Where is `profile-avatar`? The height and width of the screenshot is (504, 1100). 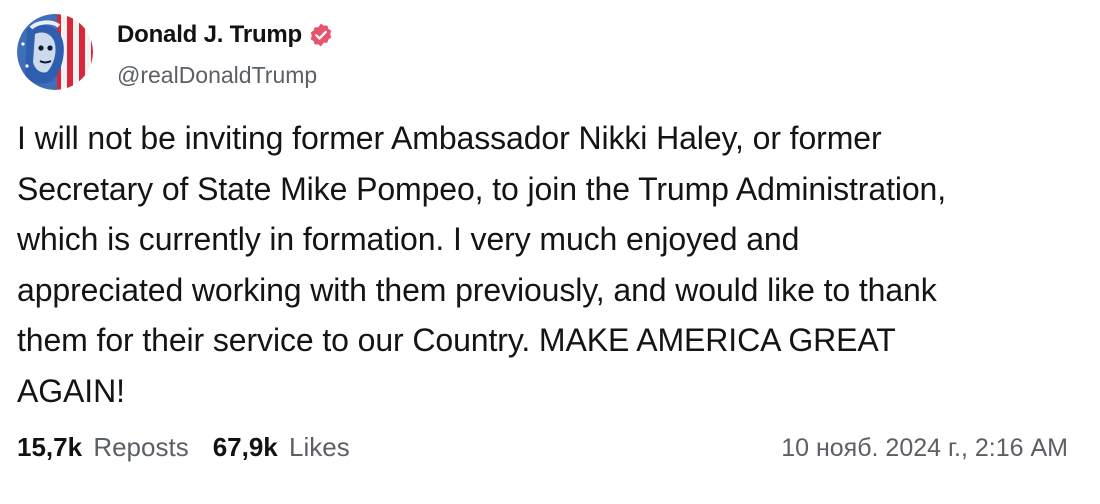
profile-avatar is located at coordinates (55, 52).